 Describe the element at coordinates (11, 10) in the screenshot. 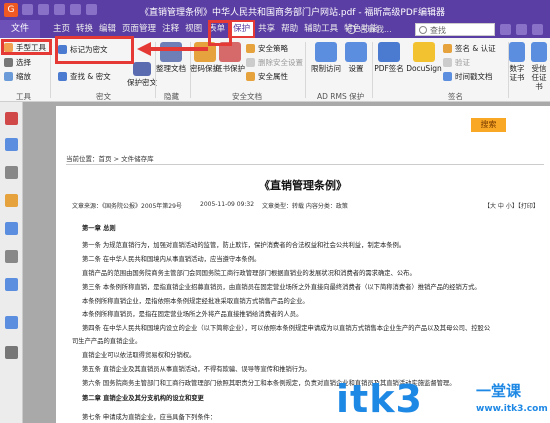

I see `app-logo-icon: G` at that location.